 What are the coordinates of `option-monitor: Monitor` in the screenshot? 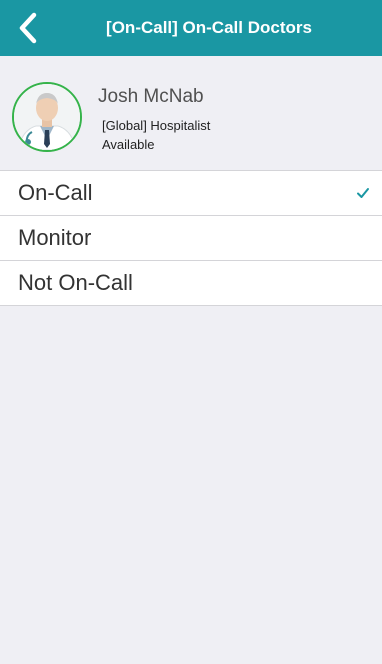 It's located at (191, 238).